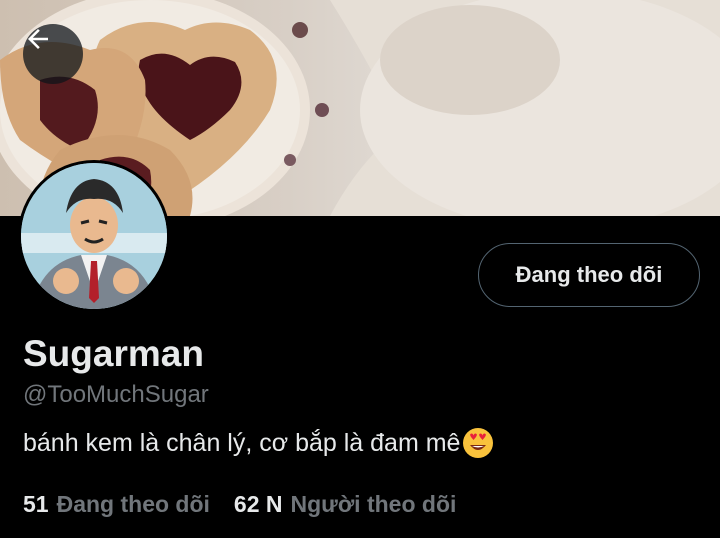  I want to click on followers-stat: 62 N Người theo dõi, so click(345, 504).